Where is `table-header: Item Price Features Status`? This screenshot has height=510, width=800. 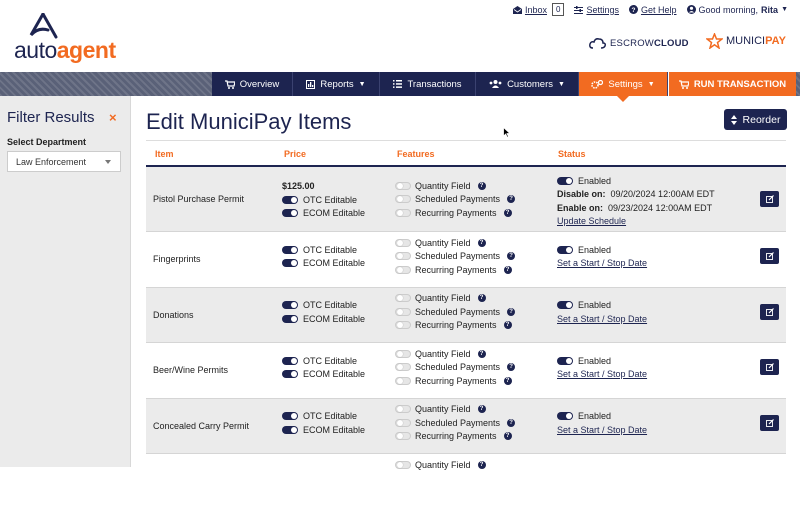 table-header: Item Price Features Status is located at coordinates (466, 153).